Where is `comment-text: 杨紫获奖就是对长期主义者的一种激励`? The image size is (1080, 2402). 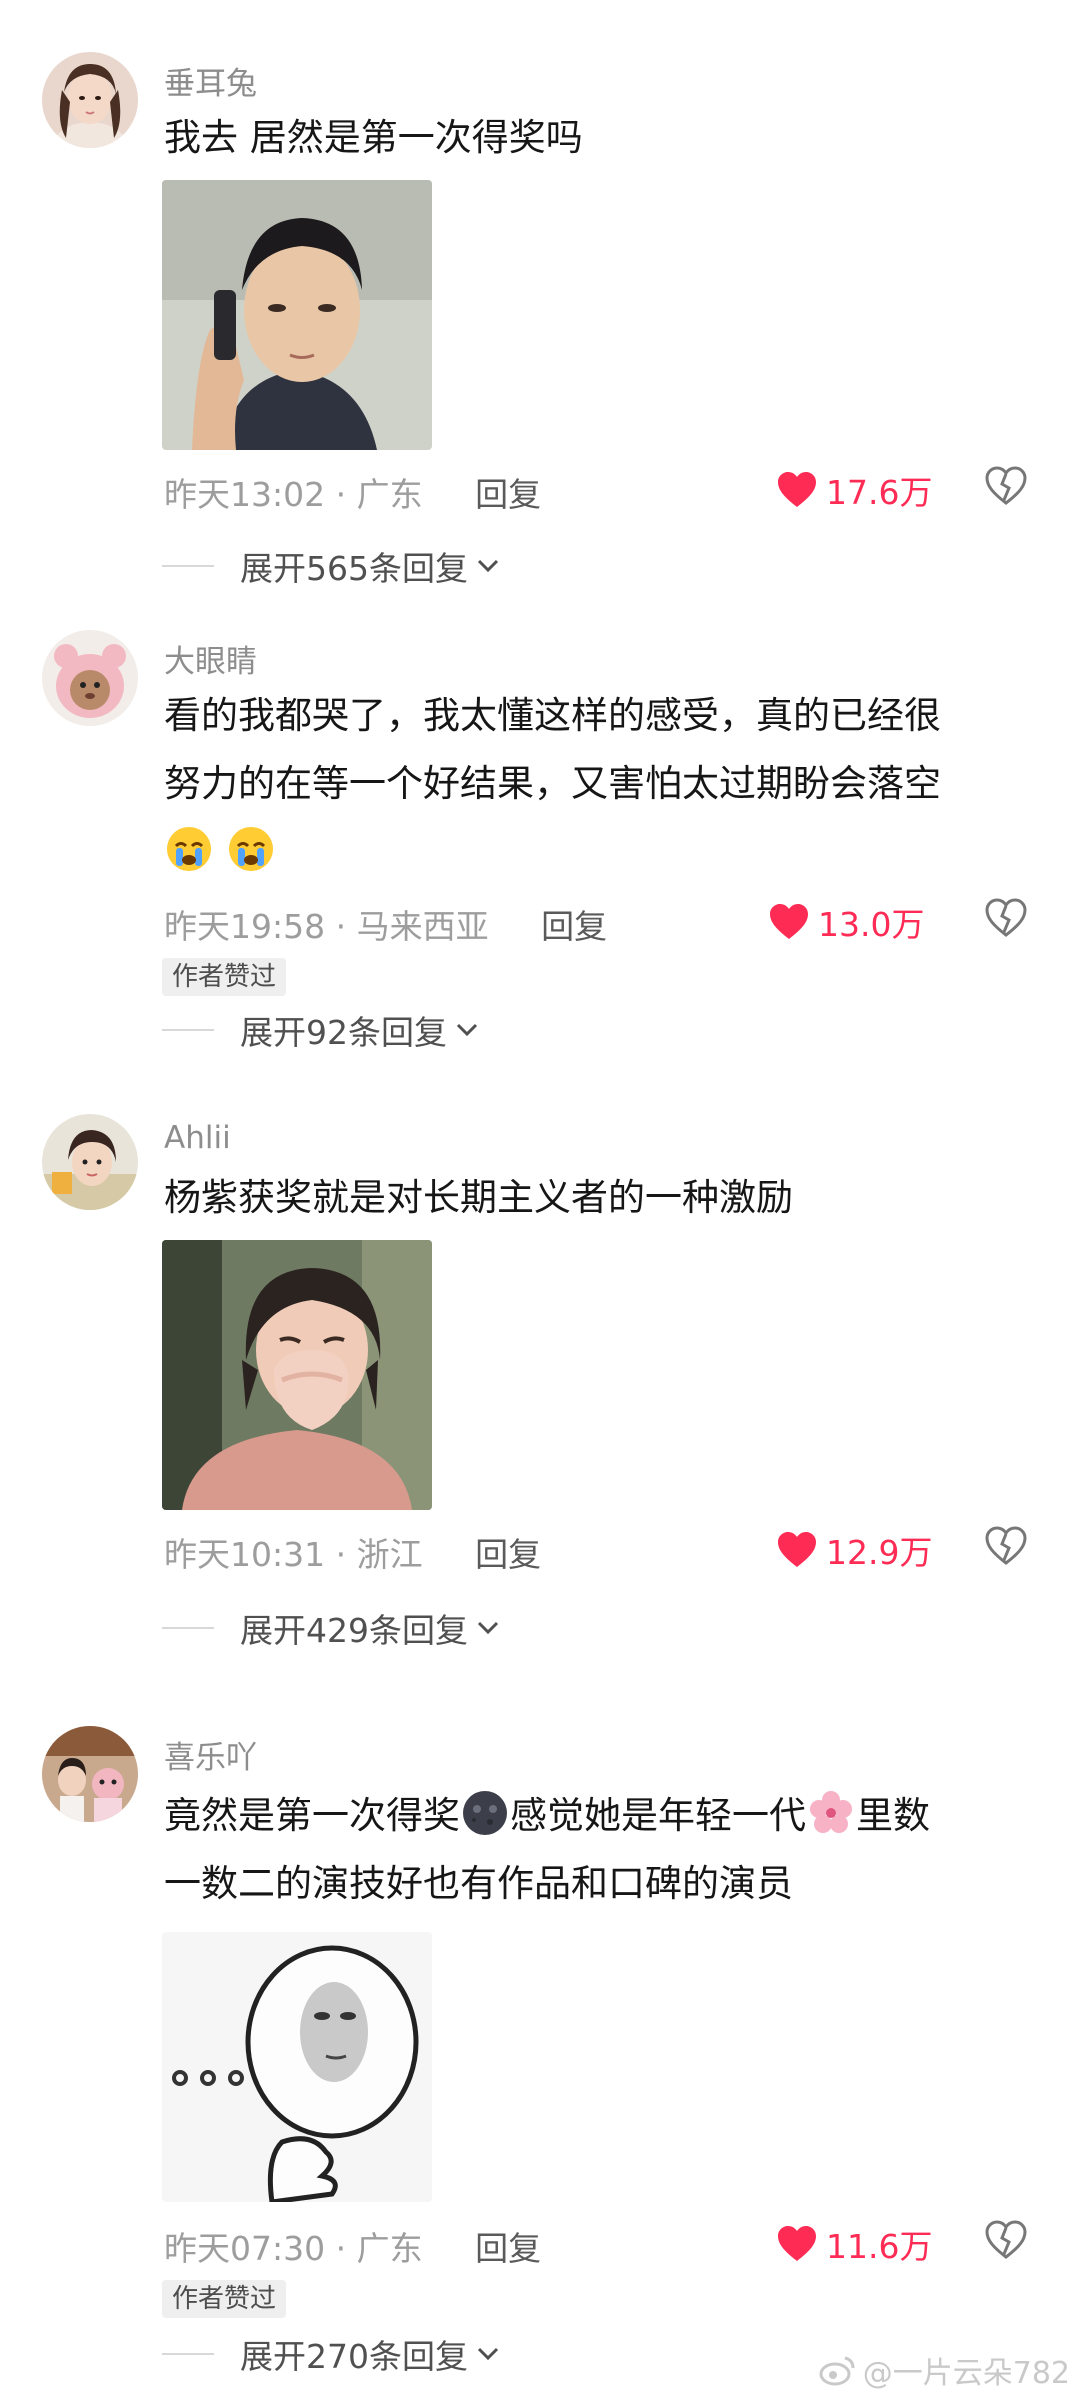
comment-text: 杨紫获奖就是对长期主义者的一种激励 is located at coordinates (478, 1197).